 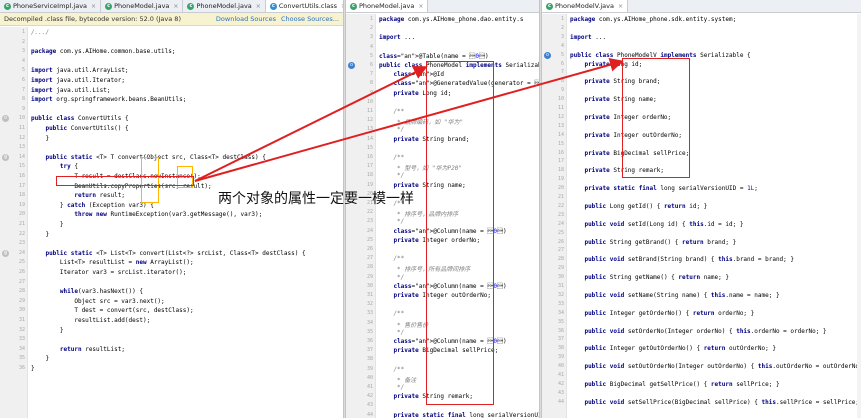 What do you see at coordinates (560, 170) in the screenshot?
I see `line-number: 18` at bounding box center [560, 170].